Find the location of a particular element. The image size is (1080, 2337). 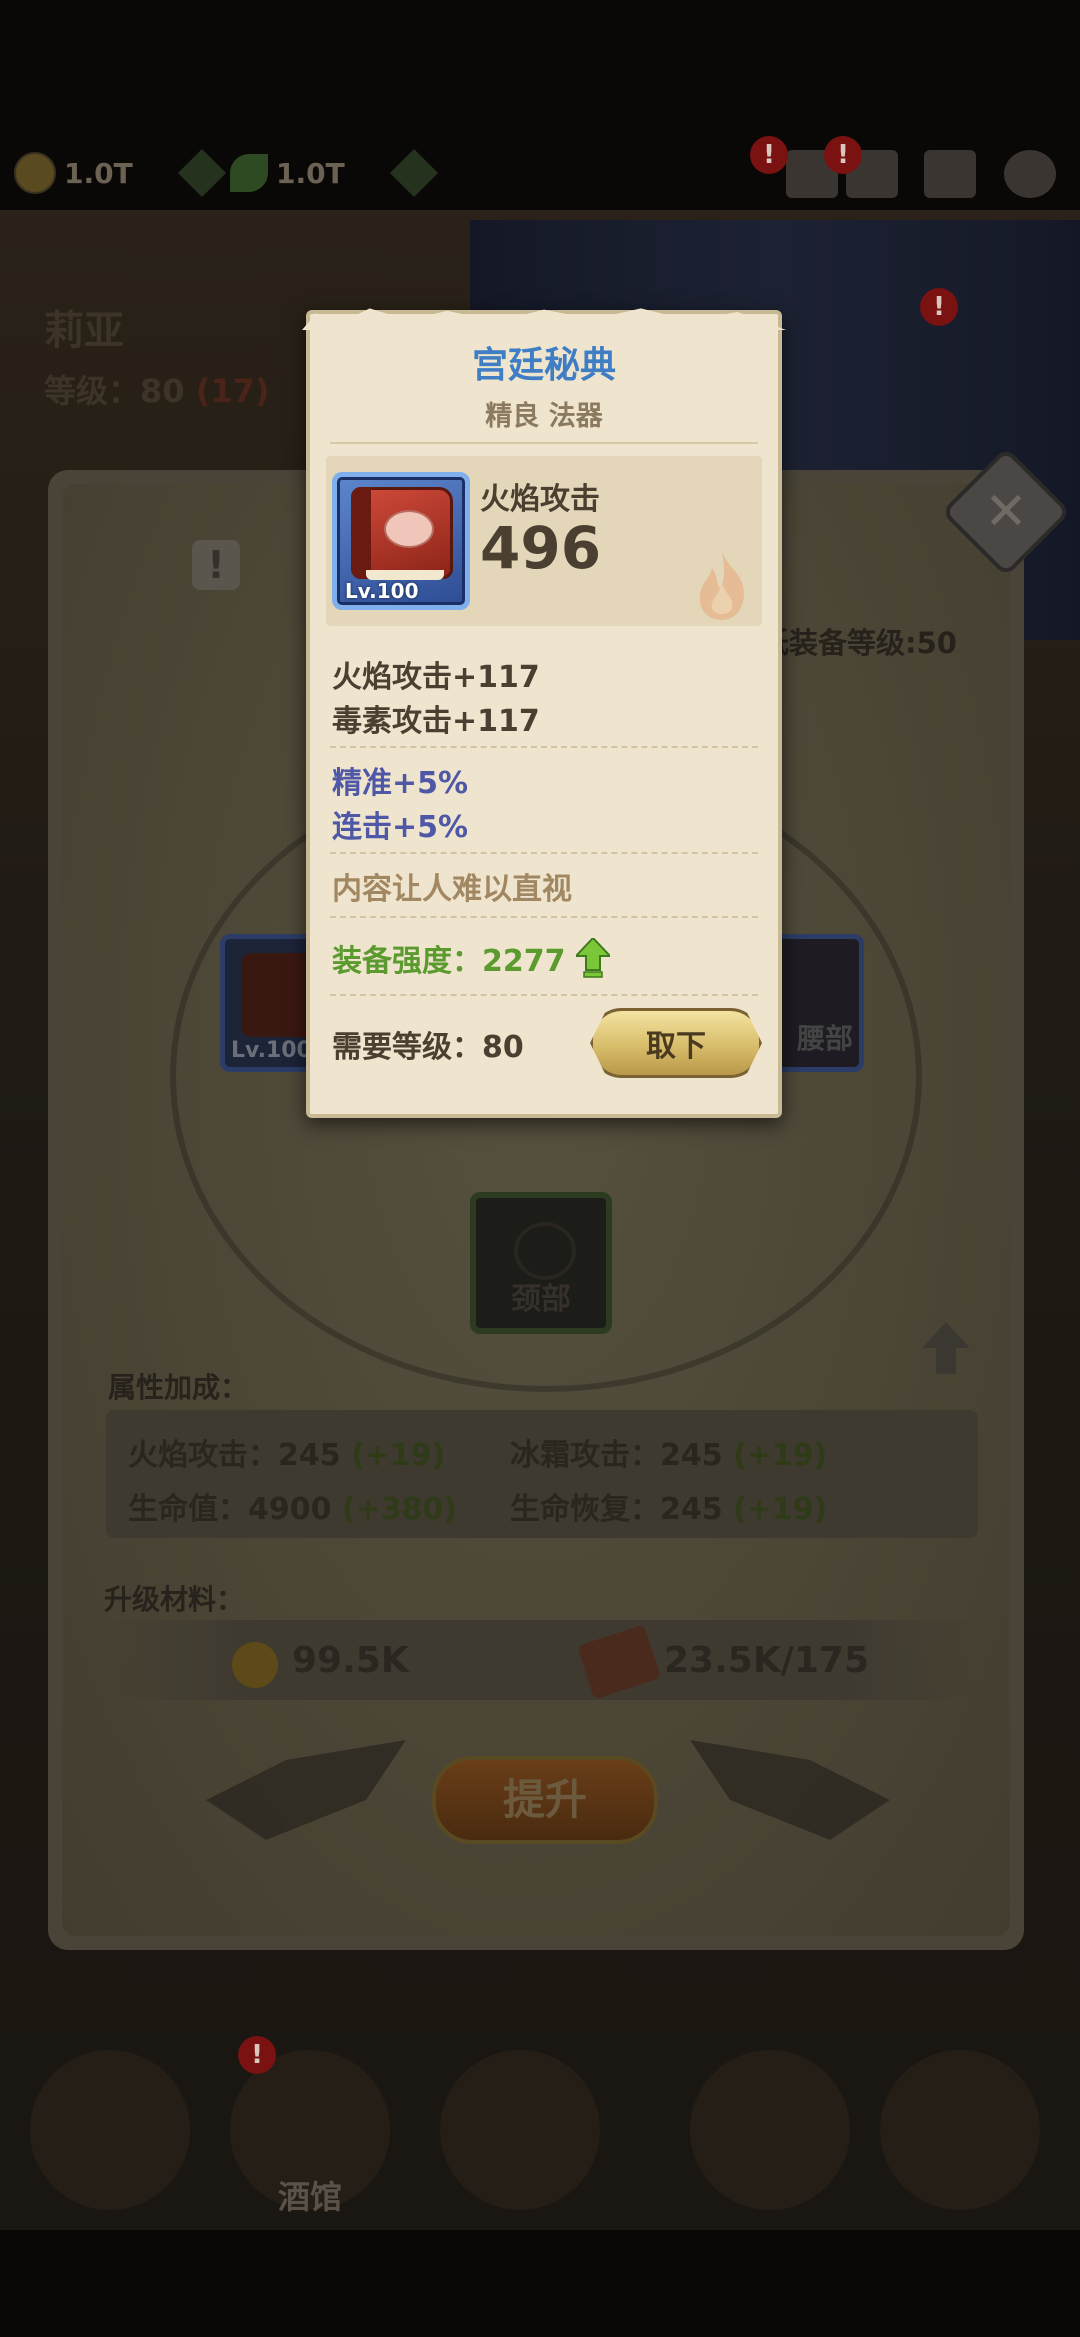

torn-edge is located at coordinates (544, 319).